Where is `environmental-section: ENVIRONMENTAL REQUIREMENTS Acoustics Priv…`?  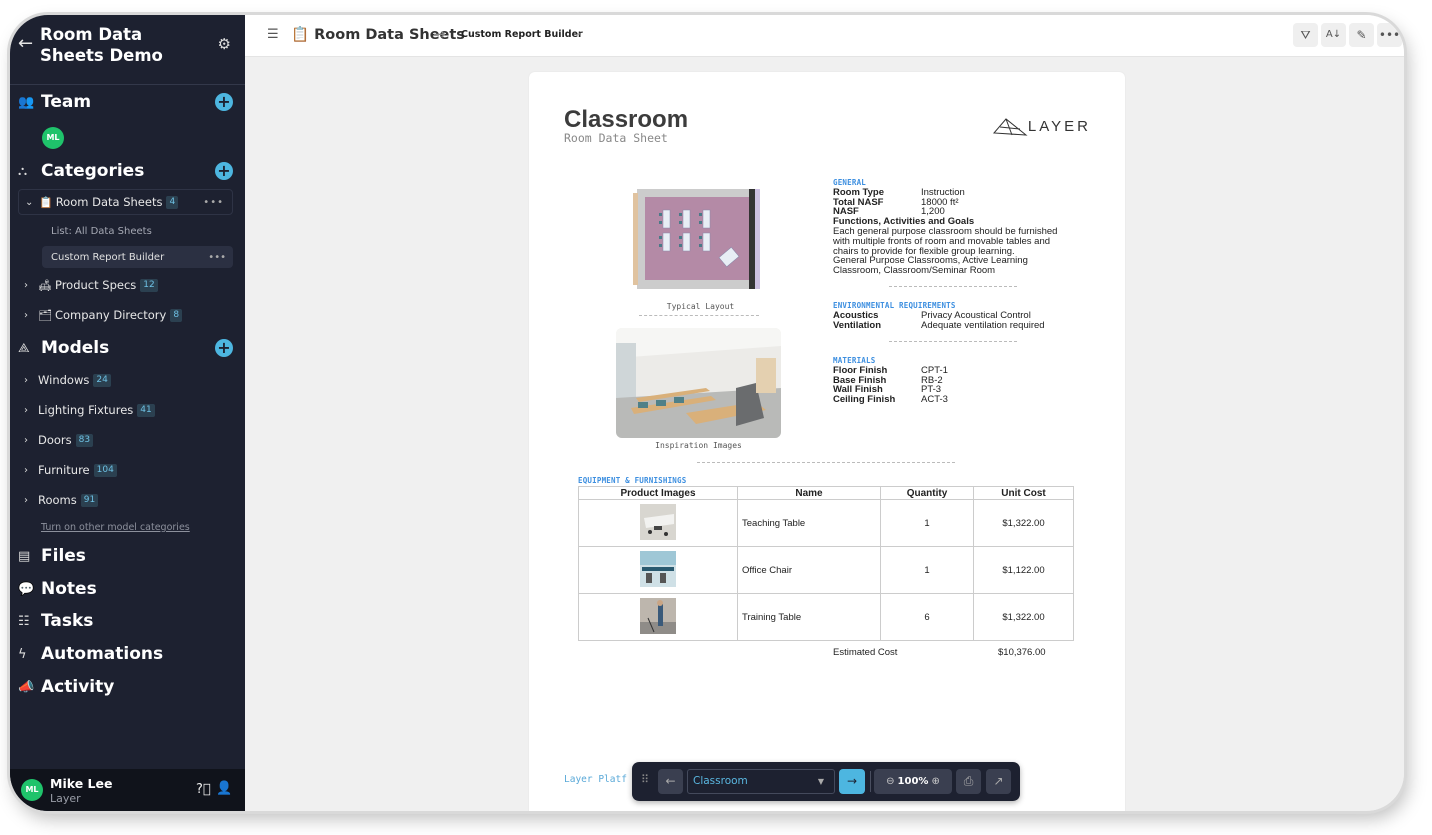
environmental-section: ENVIRONMENTAL REQUIREMENTS Acoustics Priv… is located at coordinates (939, 315).